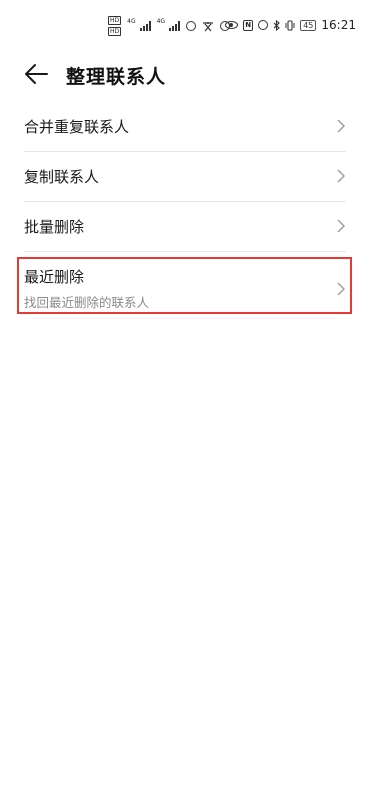 The image size is (370, 801). I want to click on sim2-label: HD, so click(115, 31).